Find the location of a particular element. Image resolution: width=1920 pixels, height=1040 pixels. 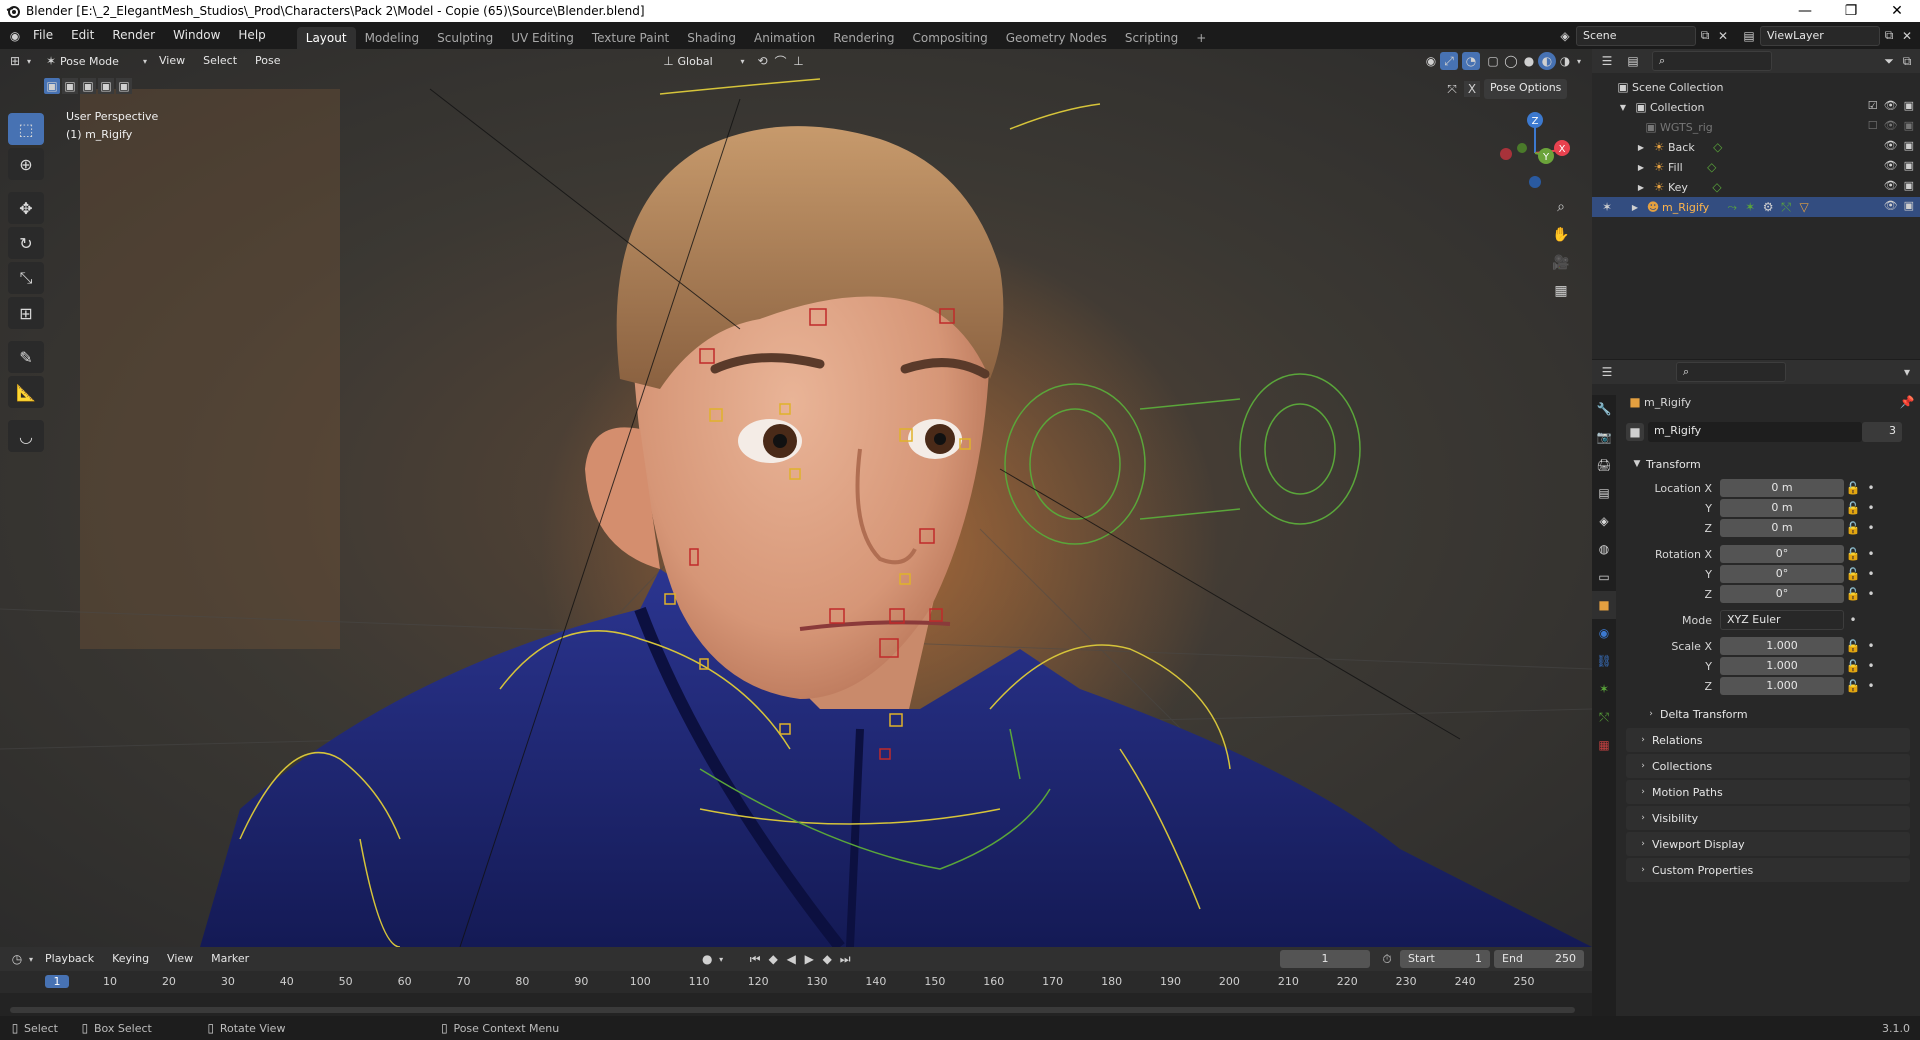

timeline-scrollbar is located at coordinates (792, 1010).